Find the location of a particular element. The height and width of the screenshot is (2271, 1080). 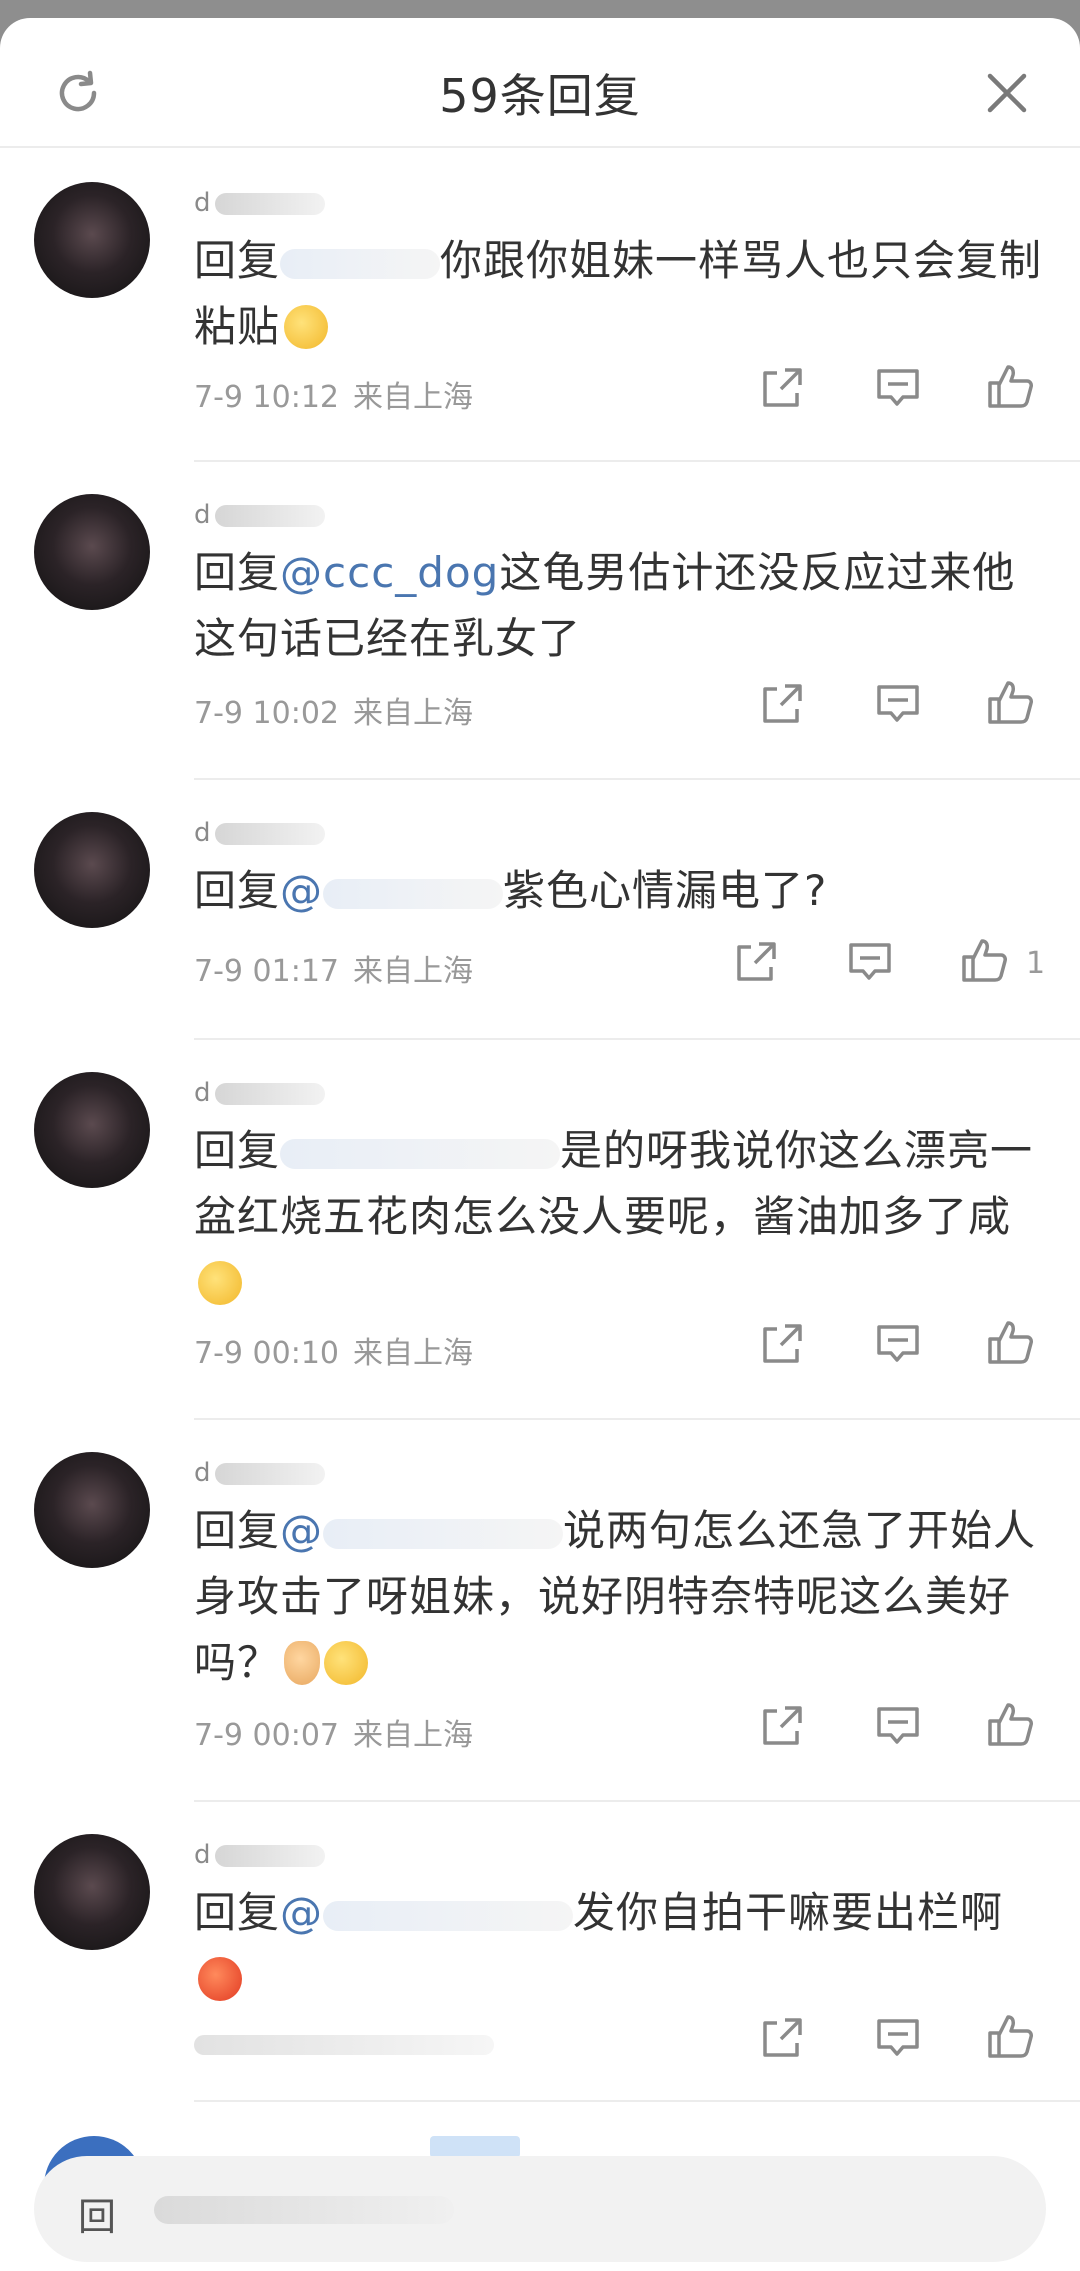

reply-time: 7-9 10:12 is located at coordinates (266, 397).